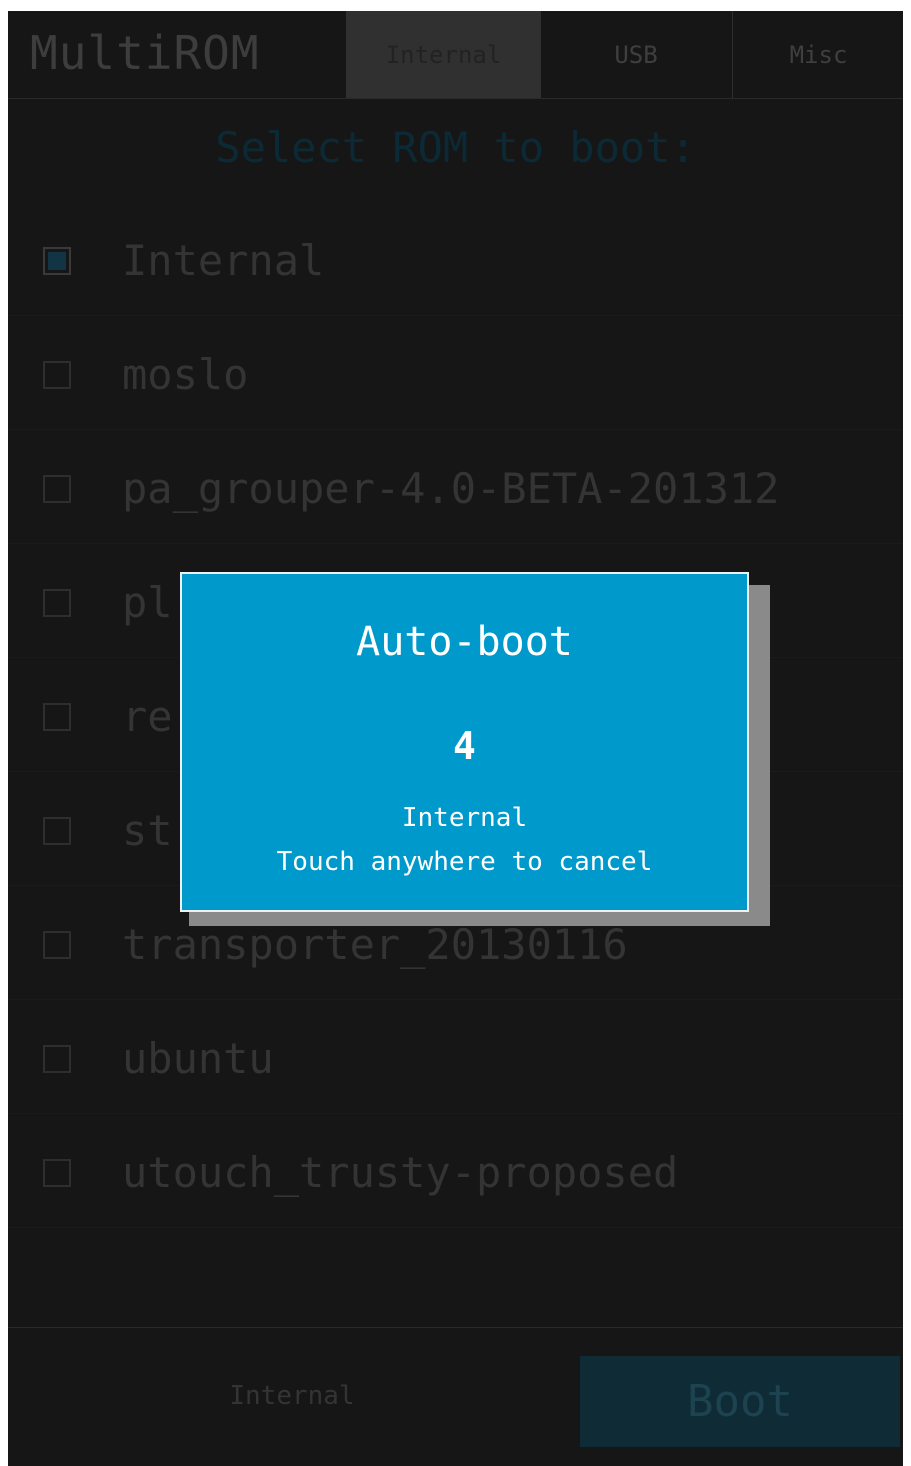  What do you see at coordinates (451, 488) in the screenshot?
I see `rom-label: pa_grouper-4.0-BETA-201312` at bounding box center [451, 488].